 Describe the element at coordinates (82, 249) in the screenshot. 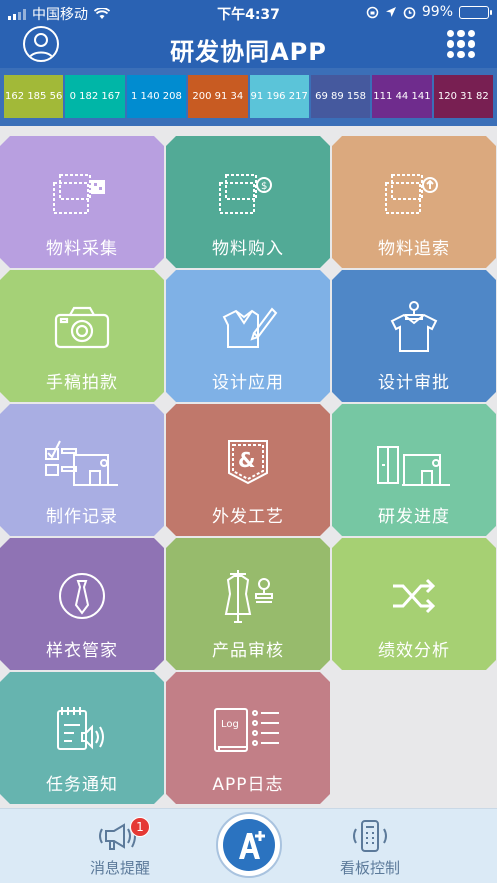

I see `tile-label: 物料采集` at that location.